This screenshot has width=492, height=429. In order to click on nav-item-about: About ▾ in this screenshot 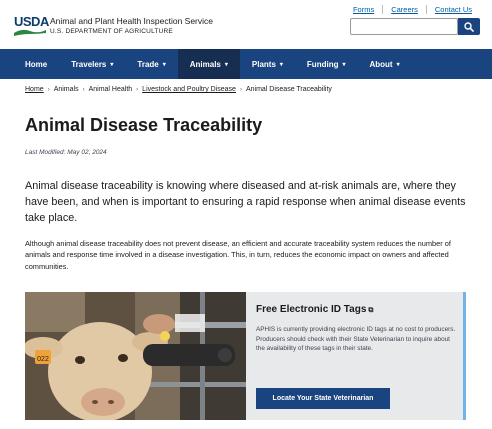, I will do `click(384, 64)`.